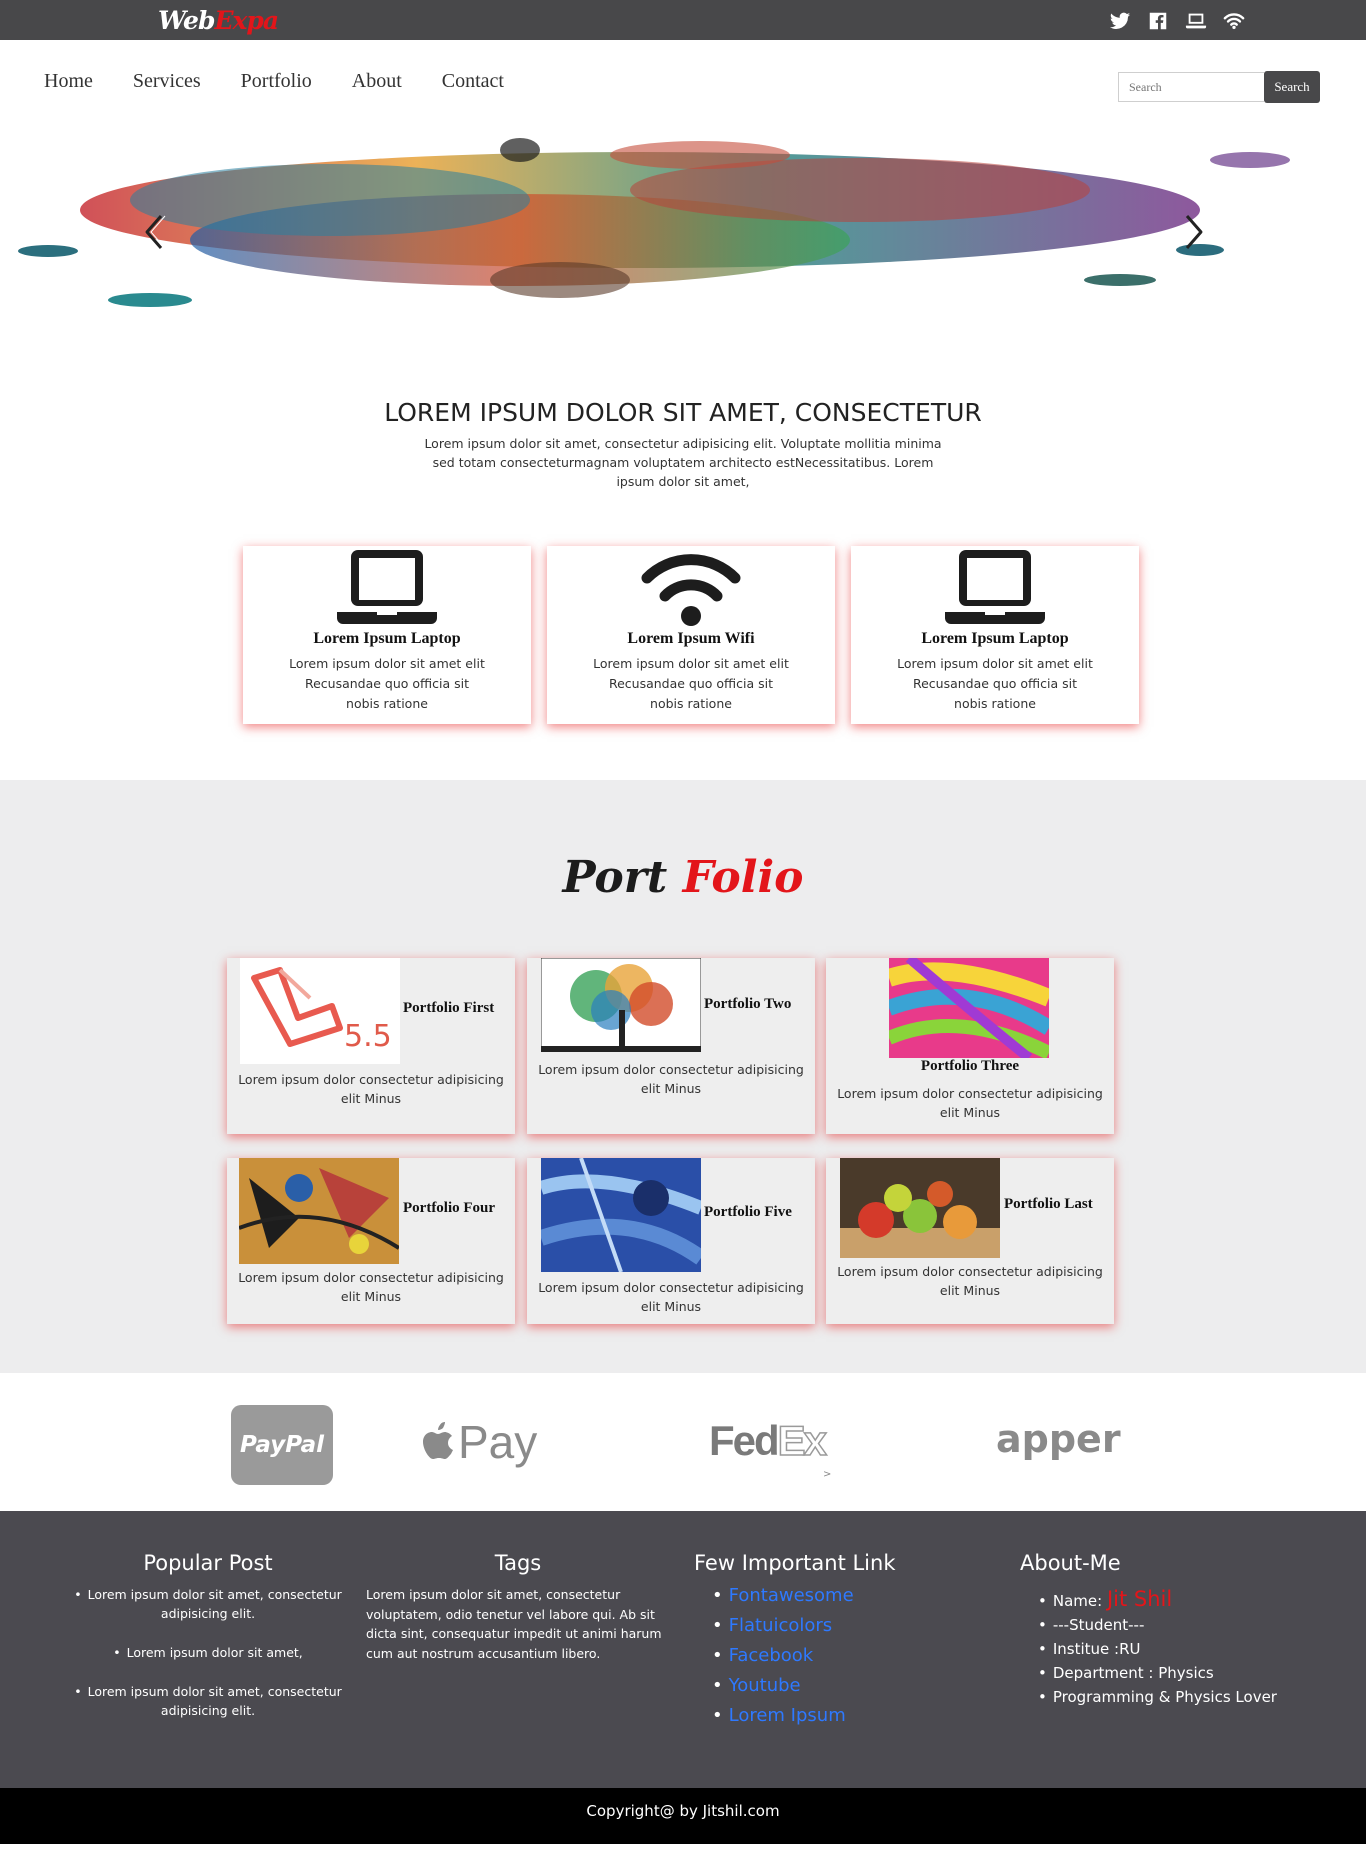 The width and height of the screenshot is (1366, 1871). Describe the element at coordinates (320, 1011) in the screenshot. I see `portfolio-image-laravel: 5.5` at that location.